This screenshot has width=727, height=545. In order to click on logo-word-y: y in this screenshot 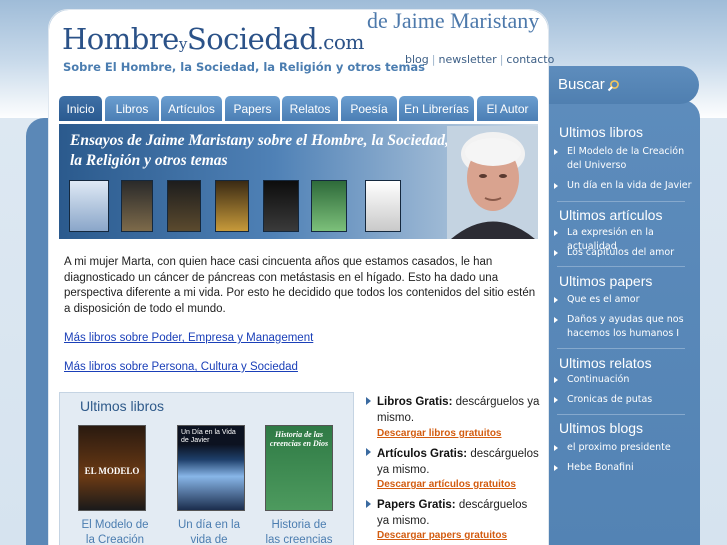, I will do `click(182, 44)`.